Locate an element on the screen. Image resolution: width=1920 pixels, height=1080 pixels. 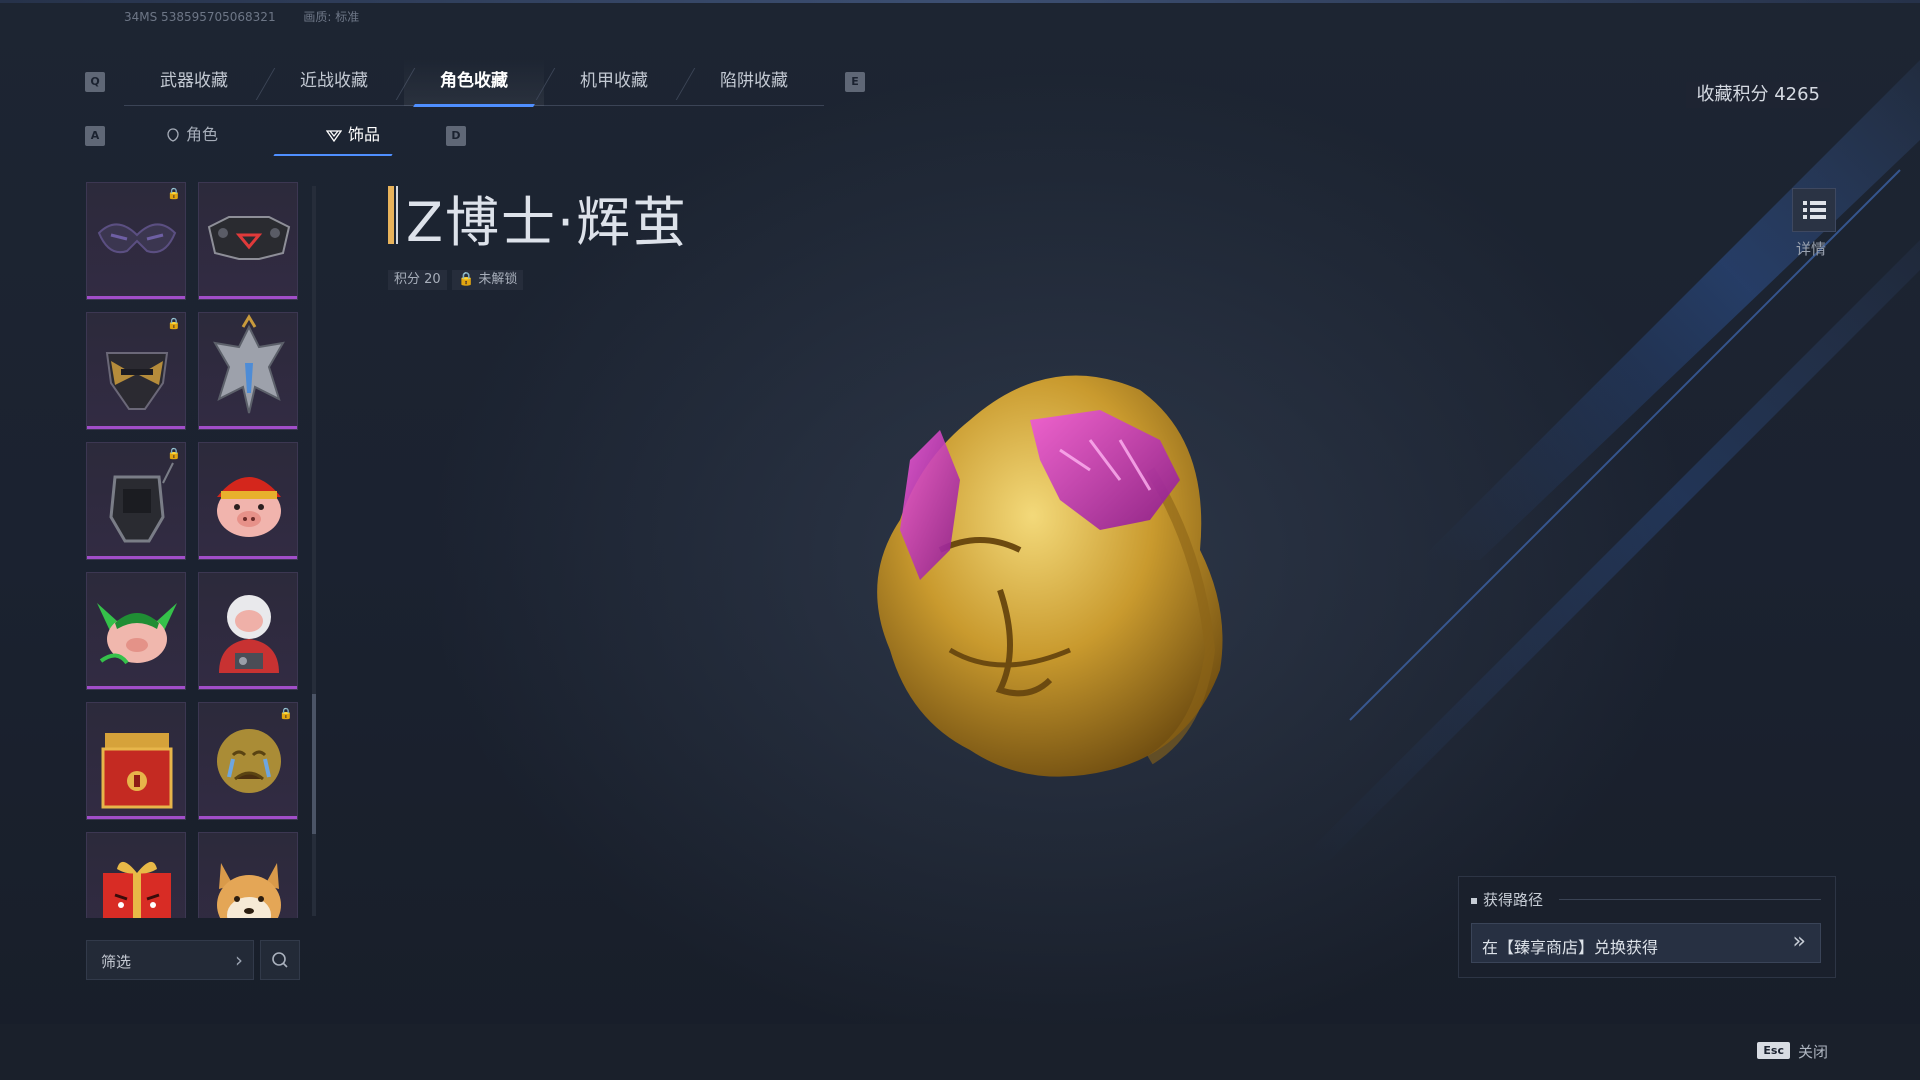
item-dark-mask: 🔒 is located at coordinates (136, 241).